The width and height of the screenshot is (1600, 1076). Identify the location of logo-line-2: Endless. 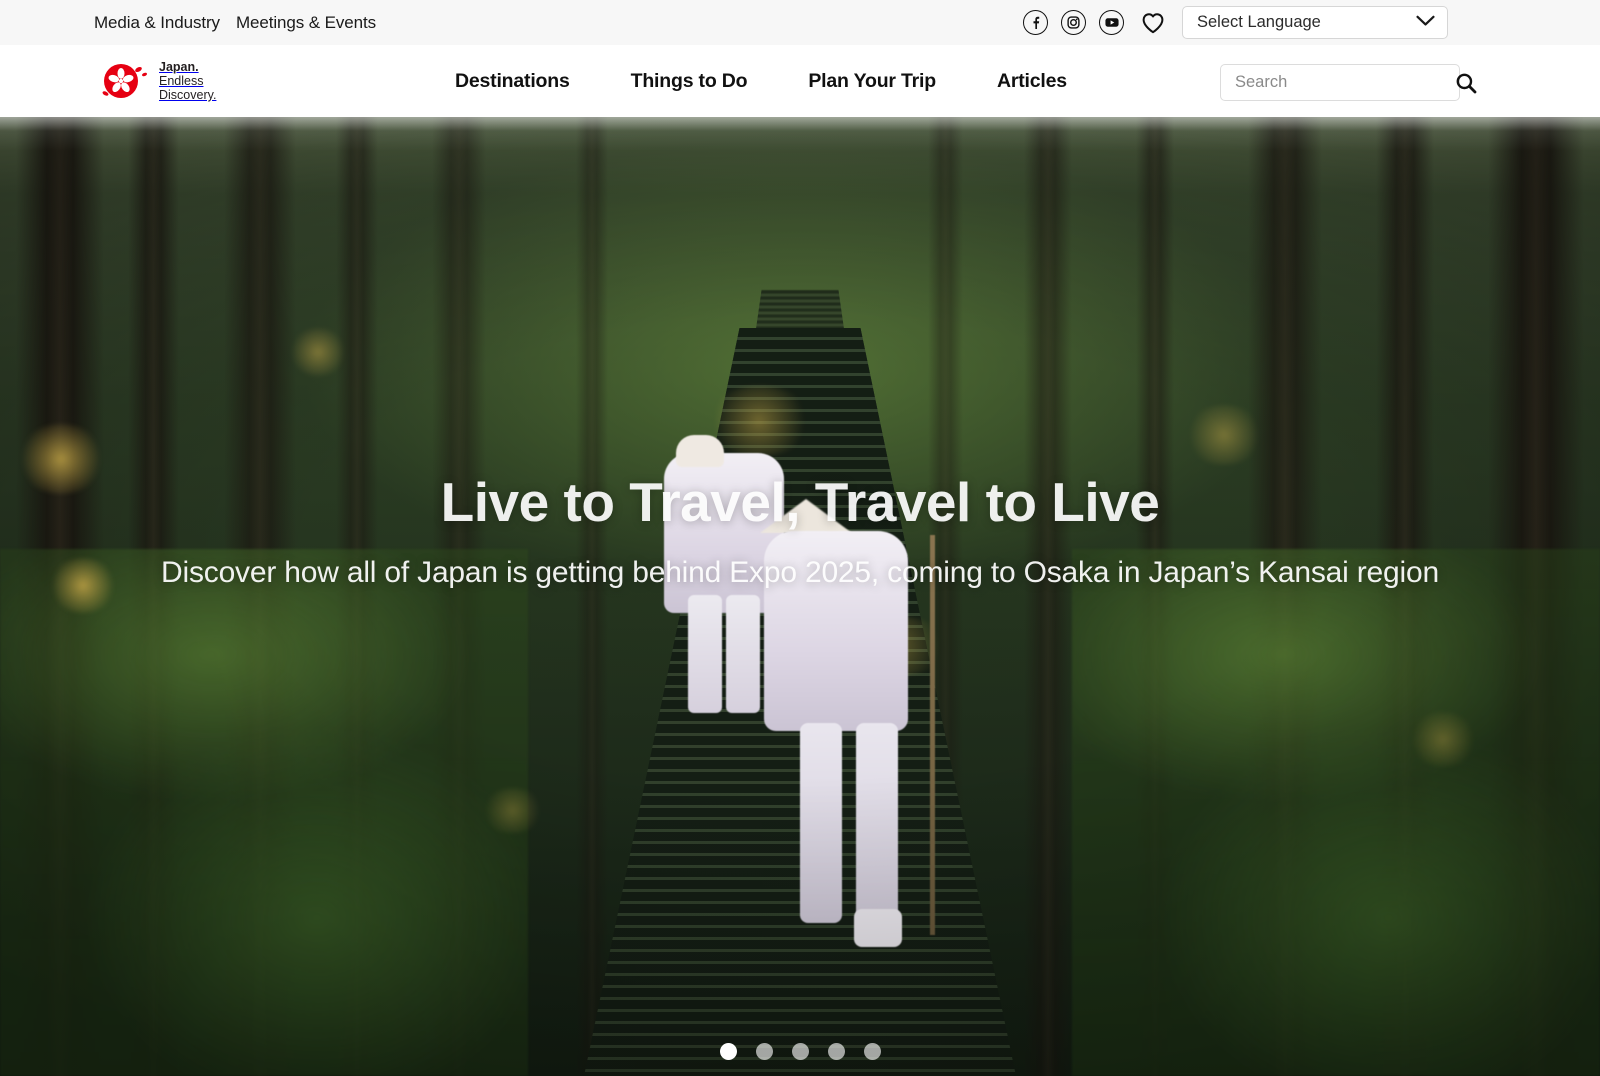
(181, 81).